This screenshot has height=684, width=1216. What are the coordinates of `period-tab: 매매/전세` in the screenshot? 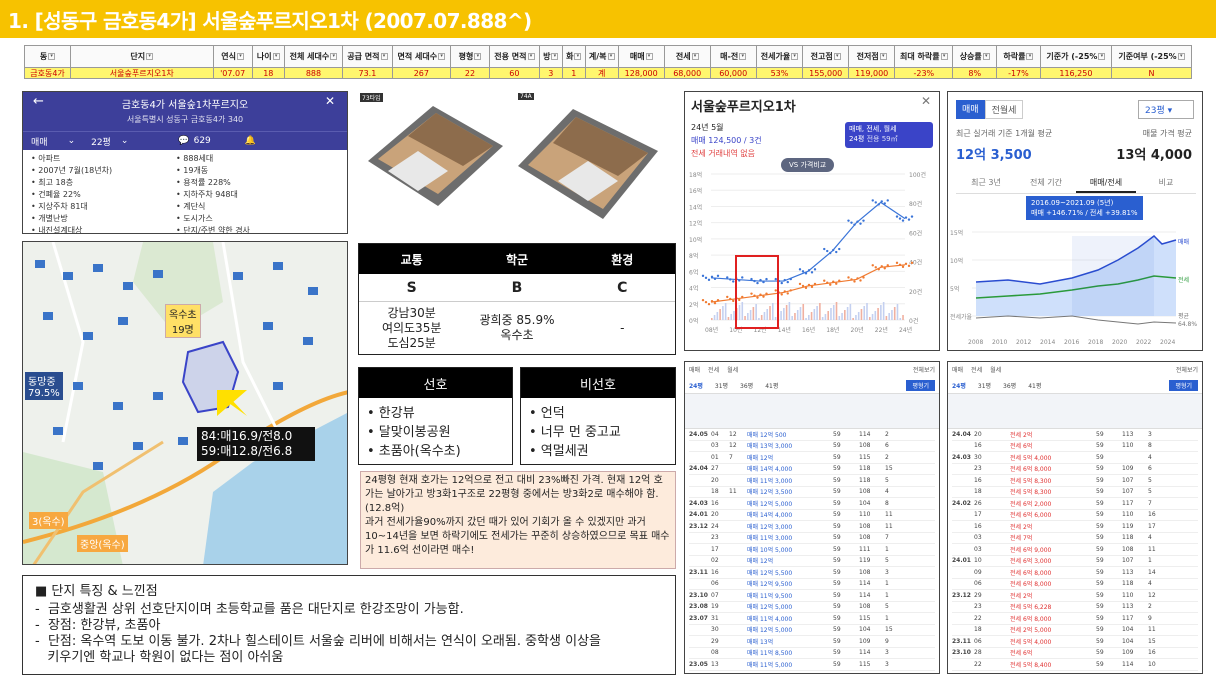 It's located at (1106, 183).